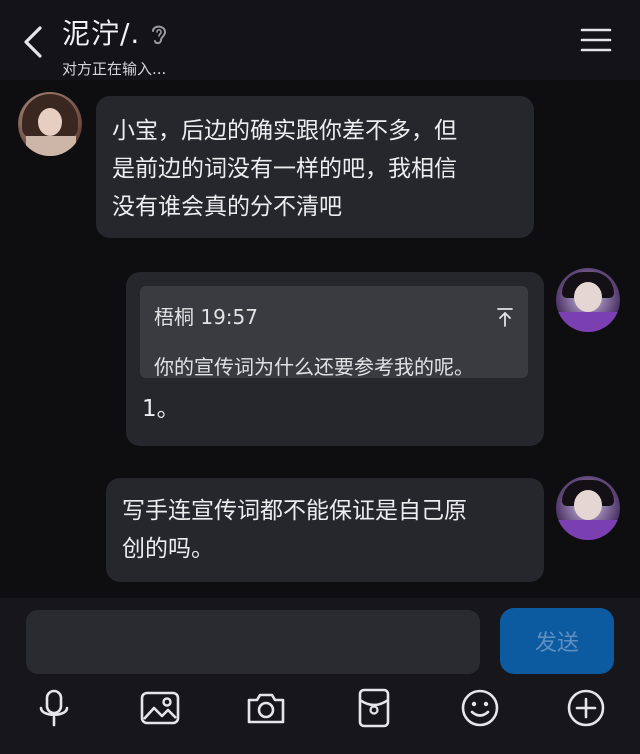 The width and height of the screenshot is (640, 754). Describe the element at coordinates (101, 33) in the screenshot. I see `contact-name: 泥泞/.` at that location.